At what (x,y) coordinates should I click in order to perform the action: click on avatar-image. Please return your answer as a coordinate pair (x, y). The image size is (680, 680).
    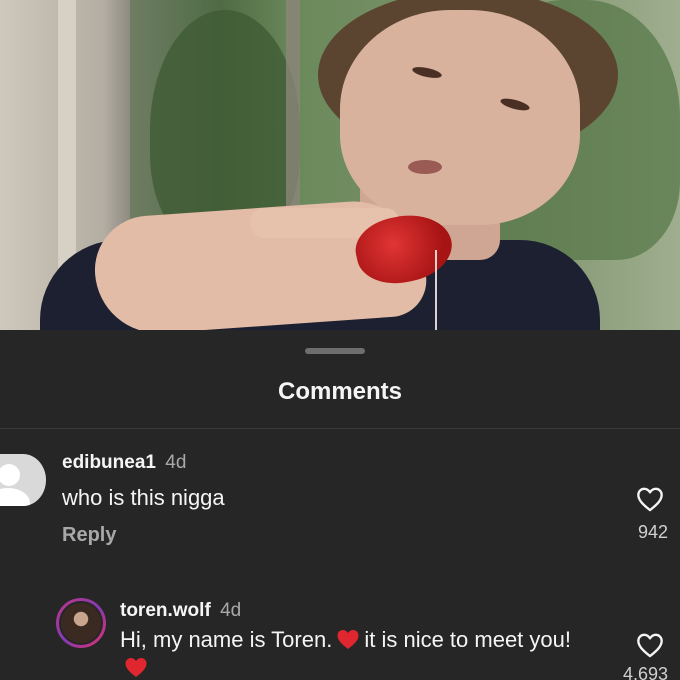
    Looking at the image, I should click on (81, 623).